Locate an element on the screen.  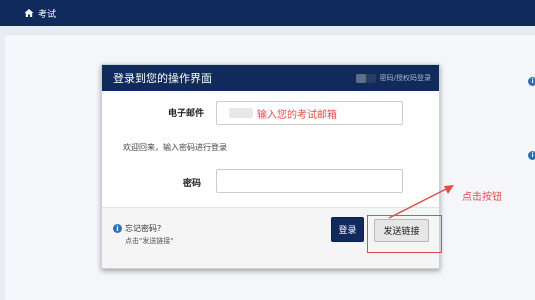
toggle-label: 密码/授权码登录 is located at coordinates (405, 78).